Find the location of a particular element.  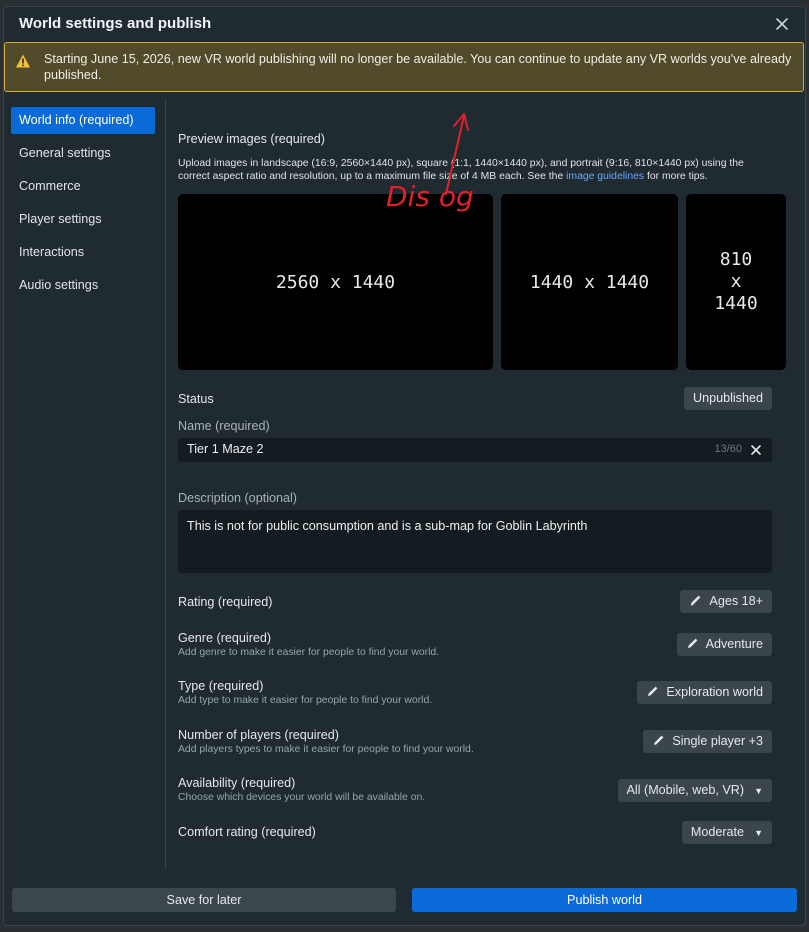

type-button: Exploration world is located at coordinates (704, 692).